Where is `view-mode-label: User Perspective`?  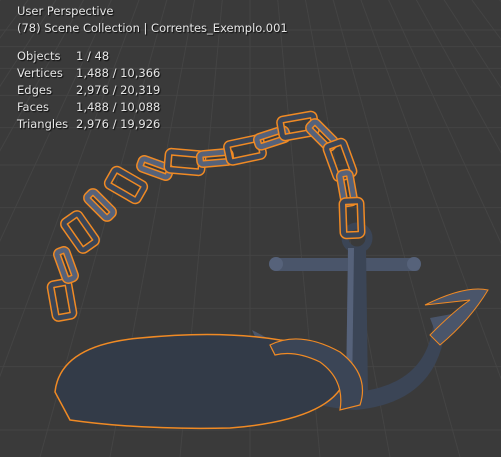 view-mode-label: User Perspective is located at coordinates (65, 11).